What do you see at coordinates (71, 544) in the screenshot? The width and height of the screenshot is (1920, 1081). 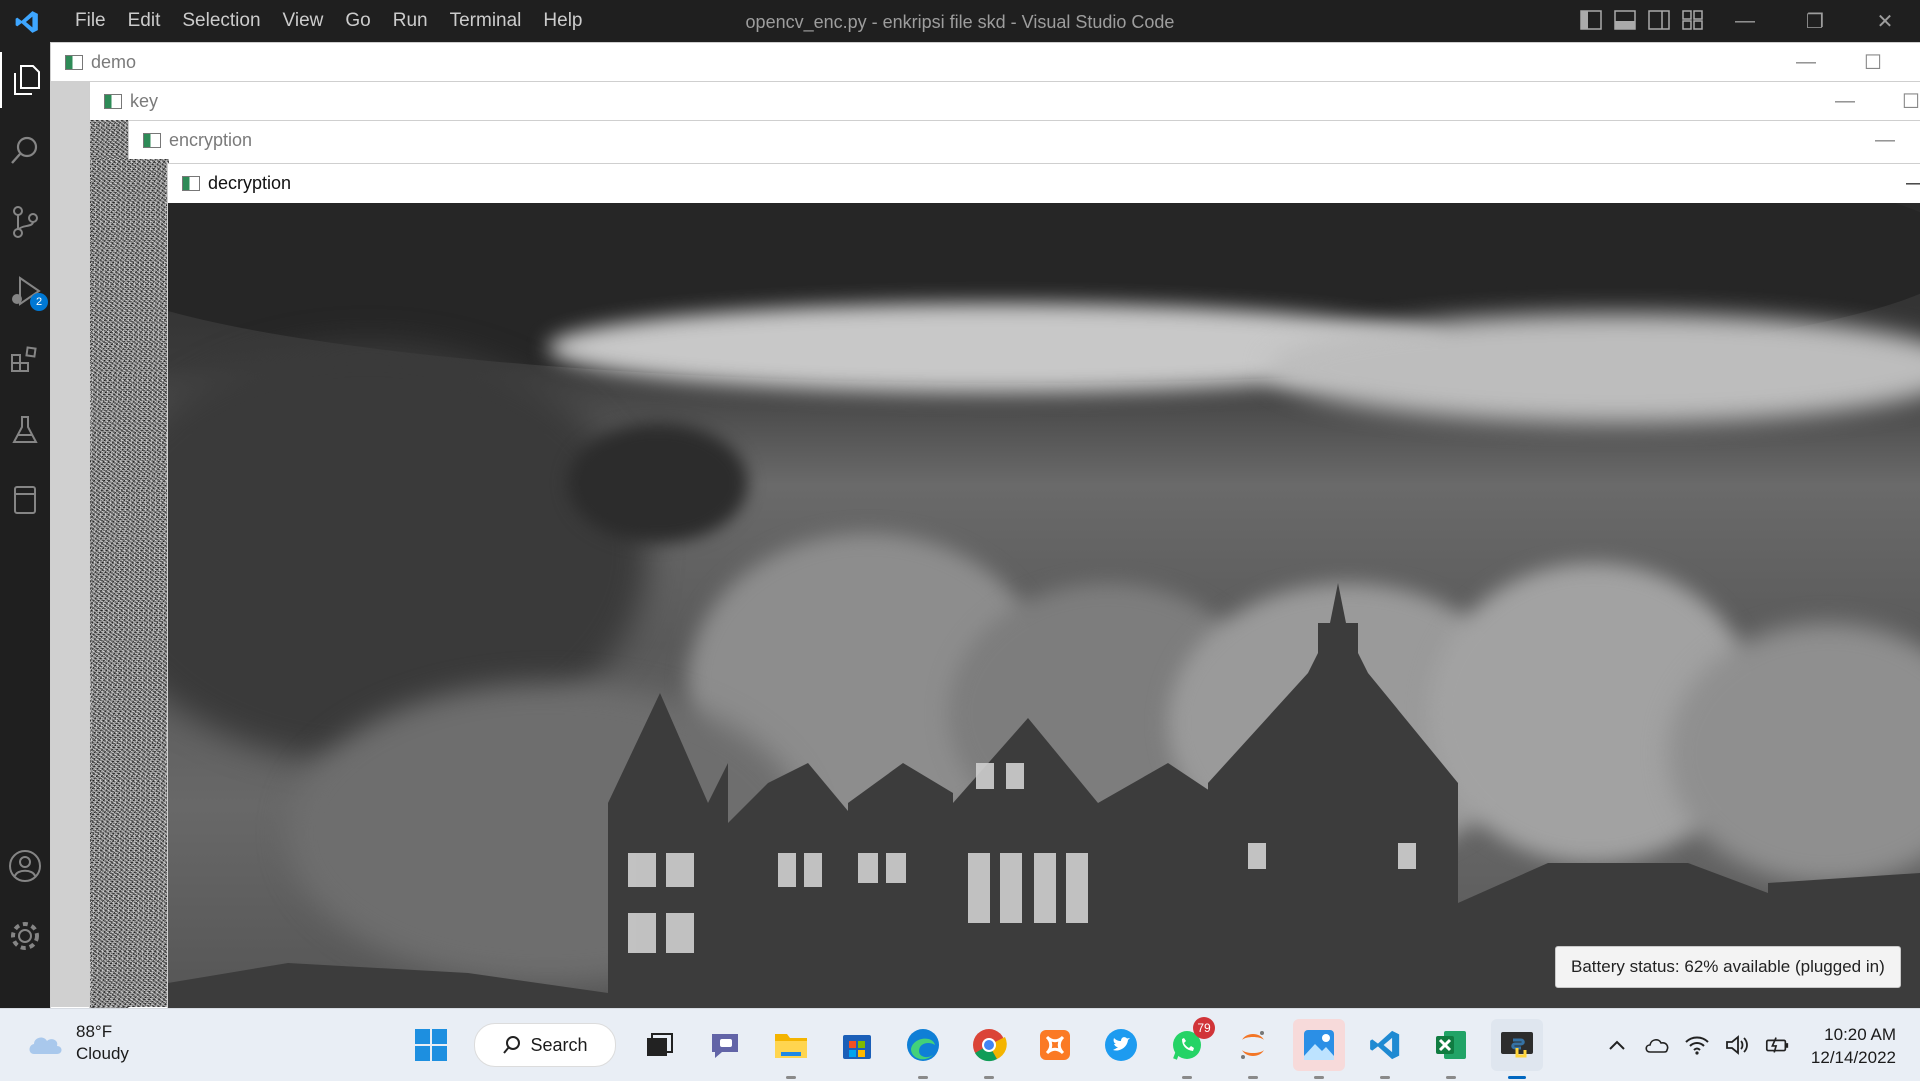 I see `demo-image` at bounding box center [71, 544].